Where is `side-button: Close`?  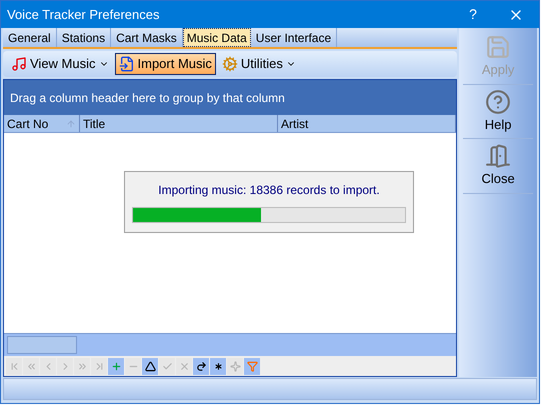 side-button: Close is located at coordinates (498, 166).